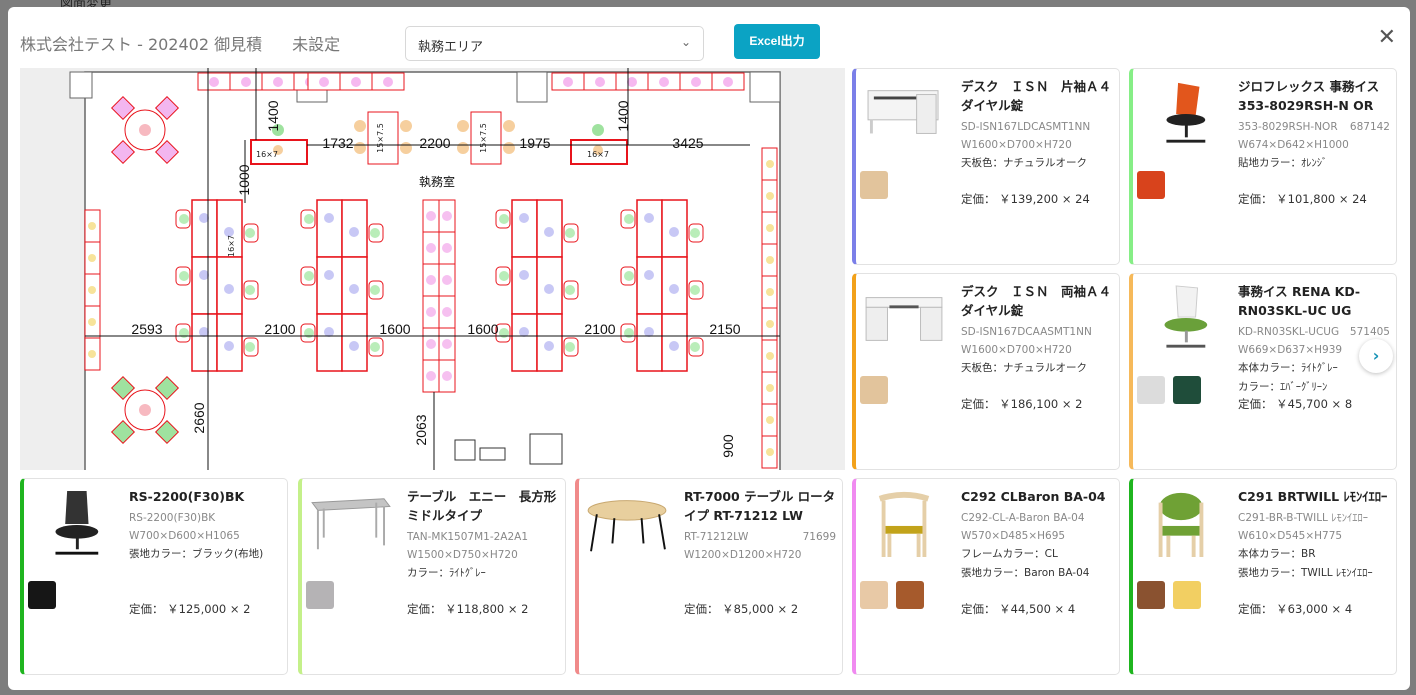  What do you see at coordinates (1302, 199) in the screenshot?
I see `product-price: 定価： ￥101,800 × 24` at bounding box center [1302, 199].